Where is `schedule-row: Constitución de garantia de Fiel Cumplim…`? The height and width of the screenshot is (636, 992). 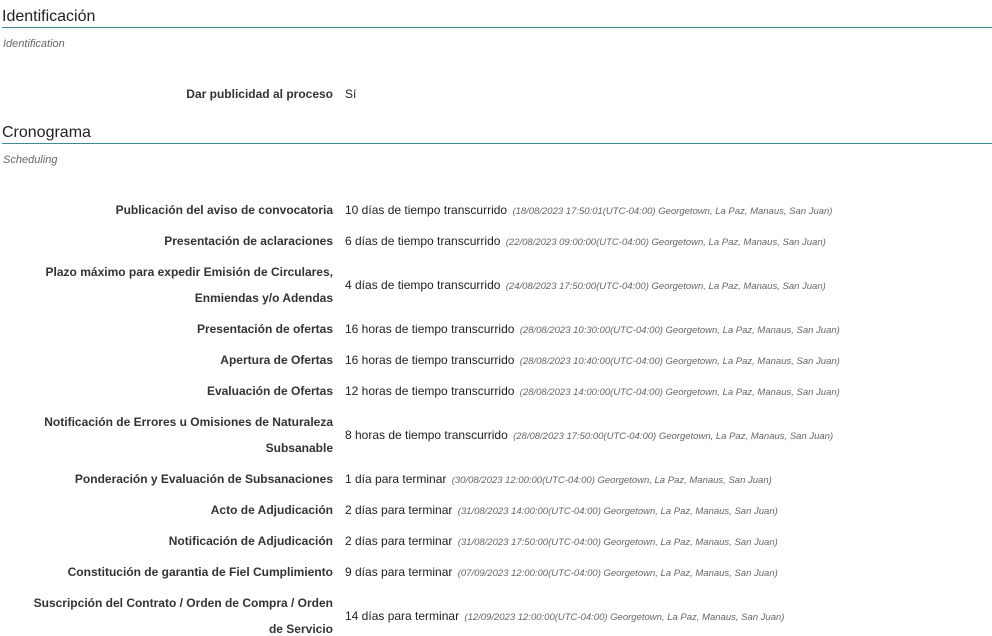
schedule-row: Constitución de garantia de Fiel Cumplim… is located at coordinates (496, 572).